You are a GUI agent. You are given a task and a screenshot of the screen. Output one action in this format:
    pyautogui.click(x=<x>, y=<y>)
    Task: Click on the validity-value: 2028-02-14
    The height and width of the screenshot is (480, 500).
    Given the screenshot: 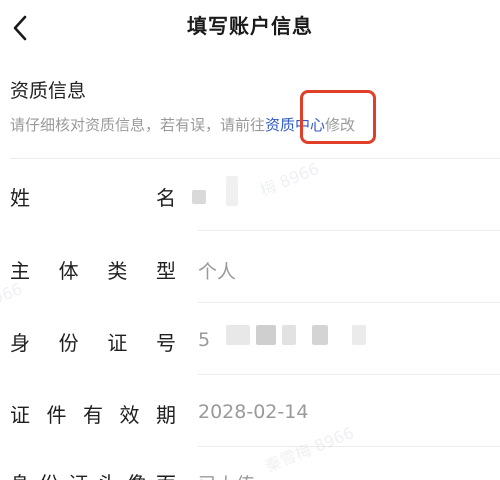 What is the action you would take?
    pyautogui.click(x=253, y=412)
    